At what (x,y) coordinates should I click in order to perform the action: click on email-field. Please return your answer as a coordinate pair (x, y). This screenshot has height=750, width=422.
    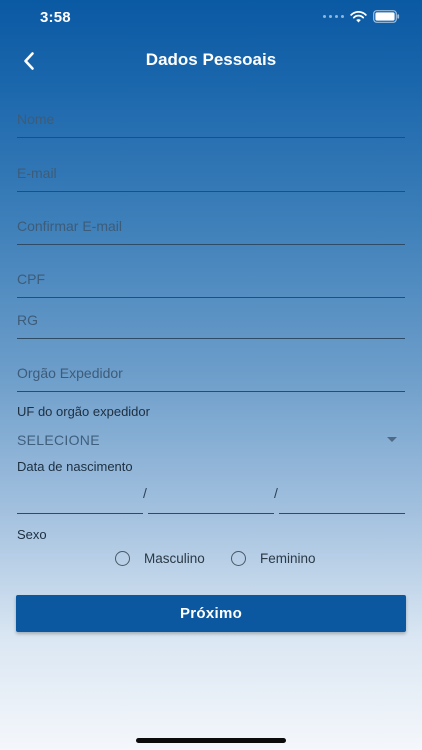
    Looking at the image, I should click on (211, 173).